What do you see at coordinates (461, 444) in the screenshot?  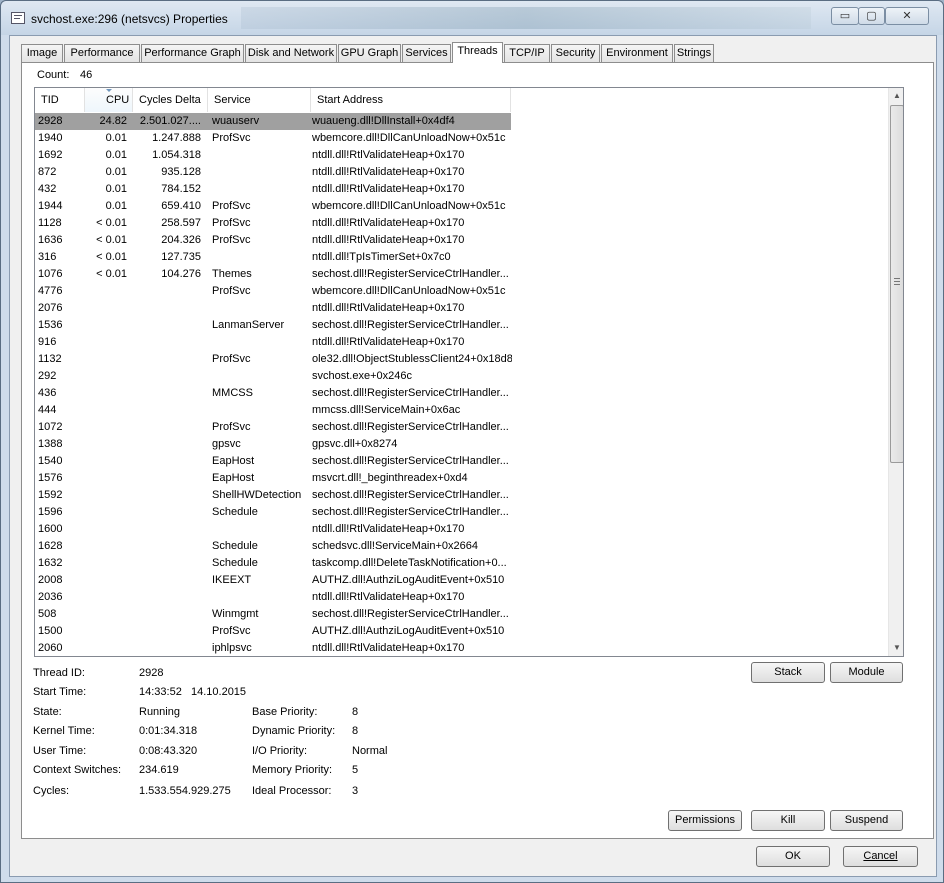 I see `table-row: 1388 gpsvc gpsvc.dll+0x8274` at bounding box center [461, 444].